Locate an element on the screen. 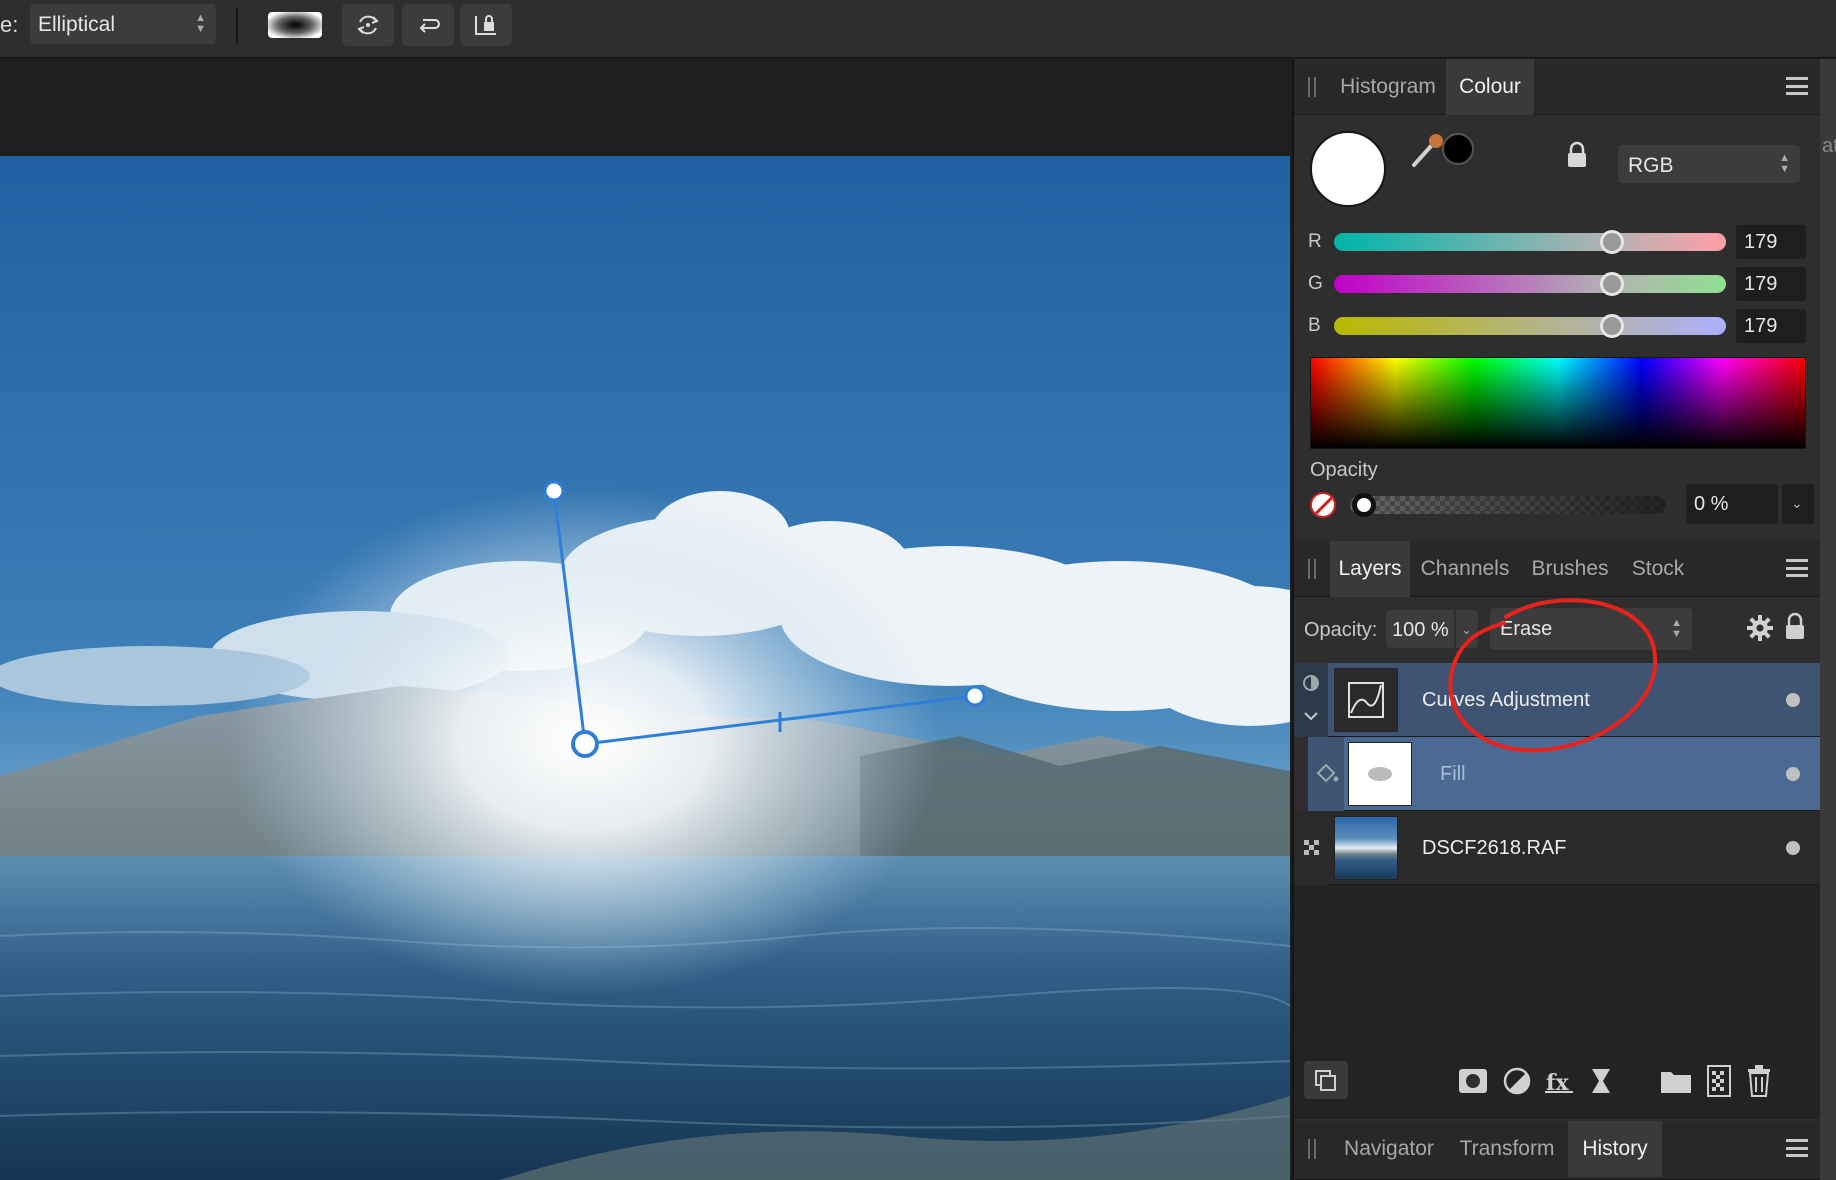  channel-slider-g is located at coordinates (1530, 284).